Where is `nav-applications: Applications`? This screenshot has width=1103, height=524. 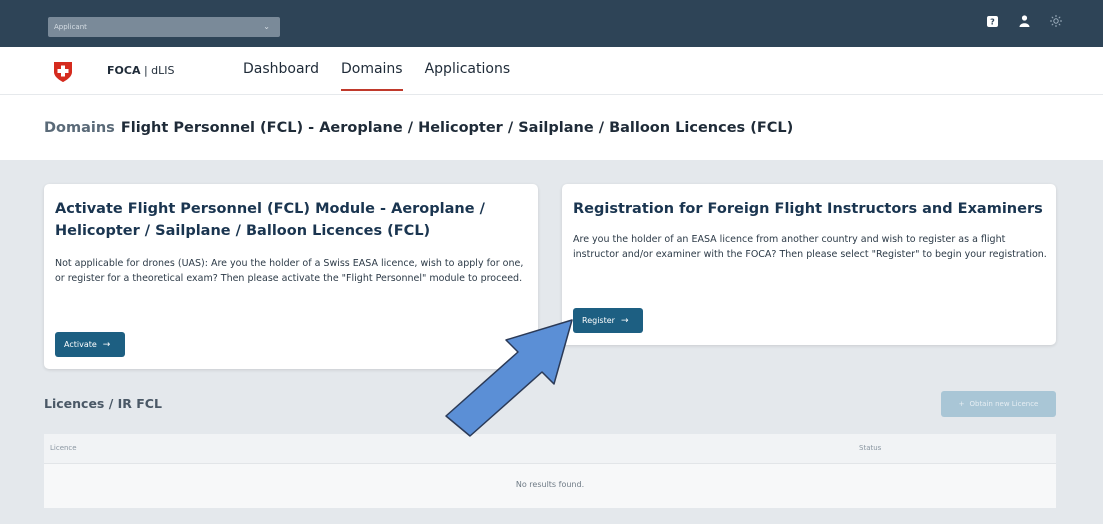 nav-applications: Applications is located at coordinates (468, 76).